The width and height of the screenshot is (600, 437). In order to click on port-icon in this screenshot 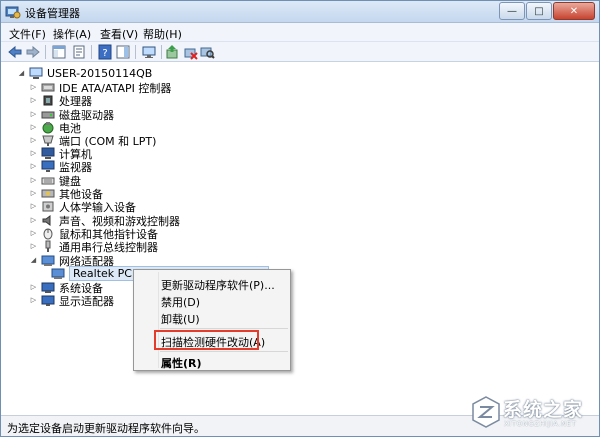, I will do `click(48, 140)`.